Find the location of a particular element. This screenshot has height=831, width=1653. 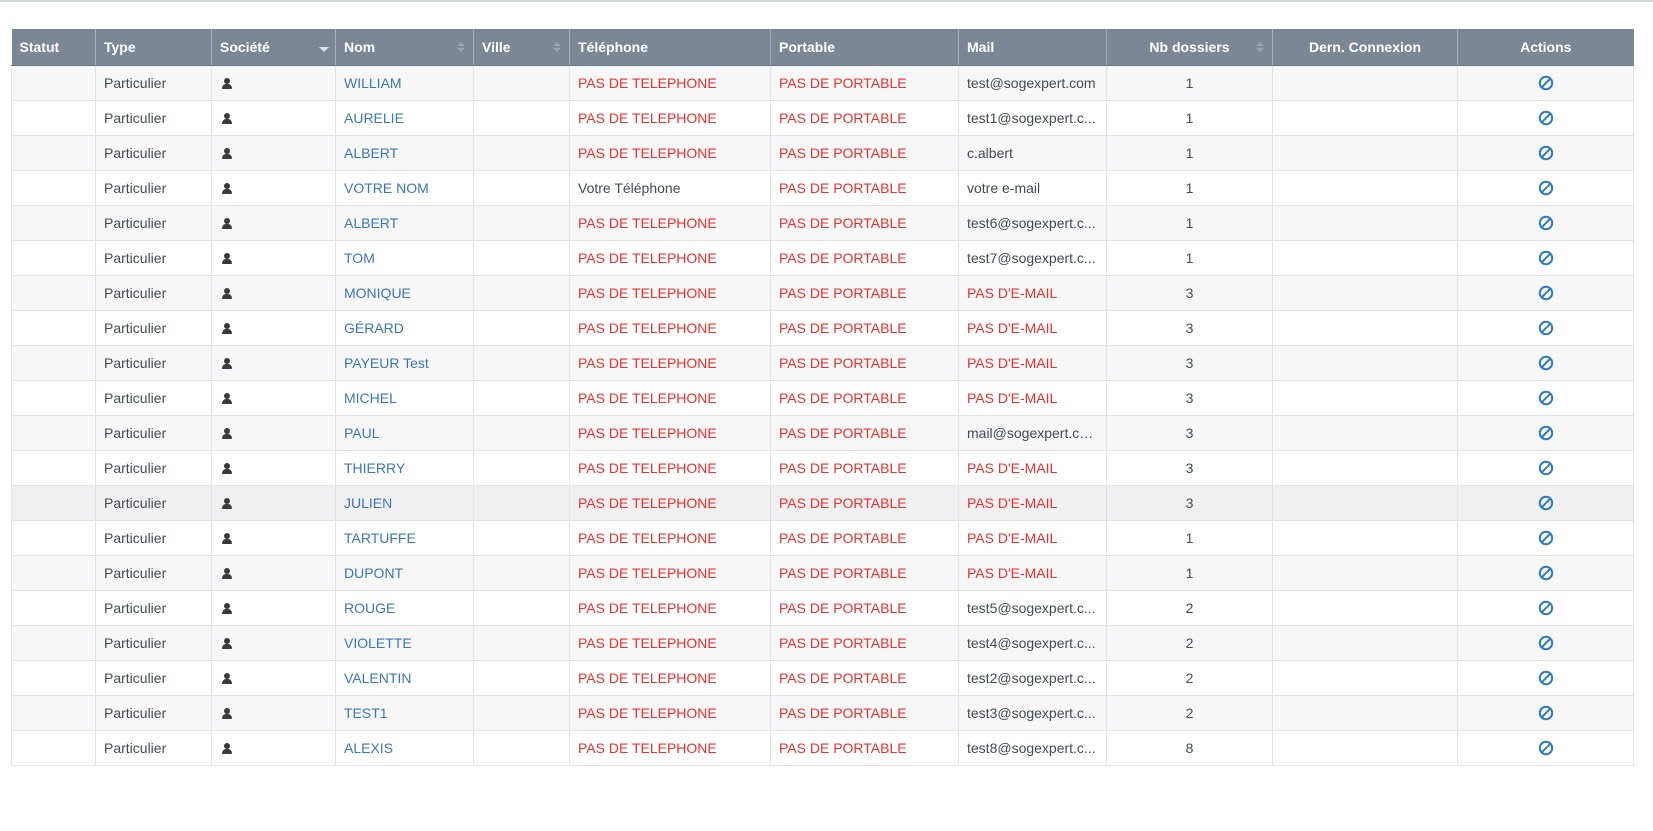

cell-nb-dossiers: 8 is located at coordinates (1189, 748).